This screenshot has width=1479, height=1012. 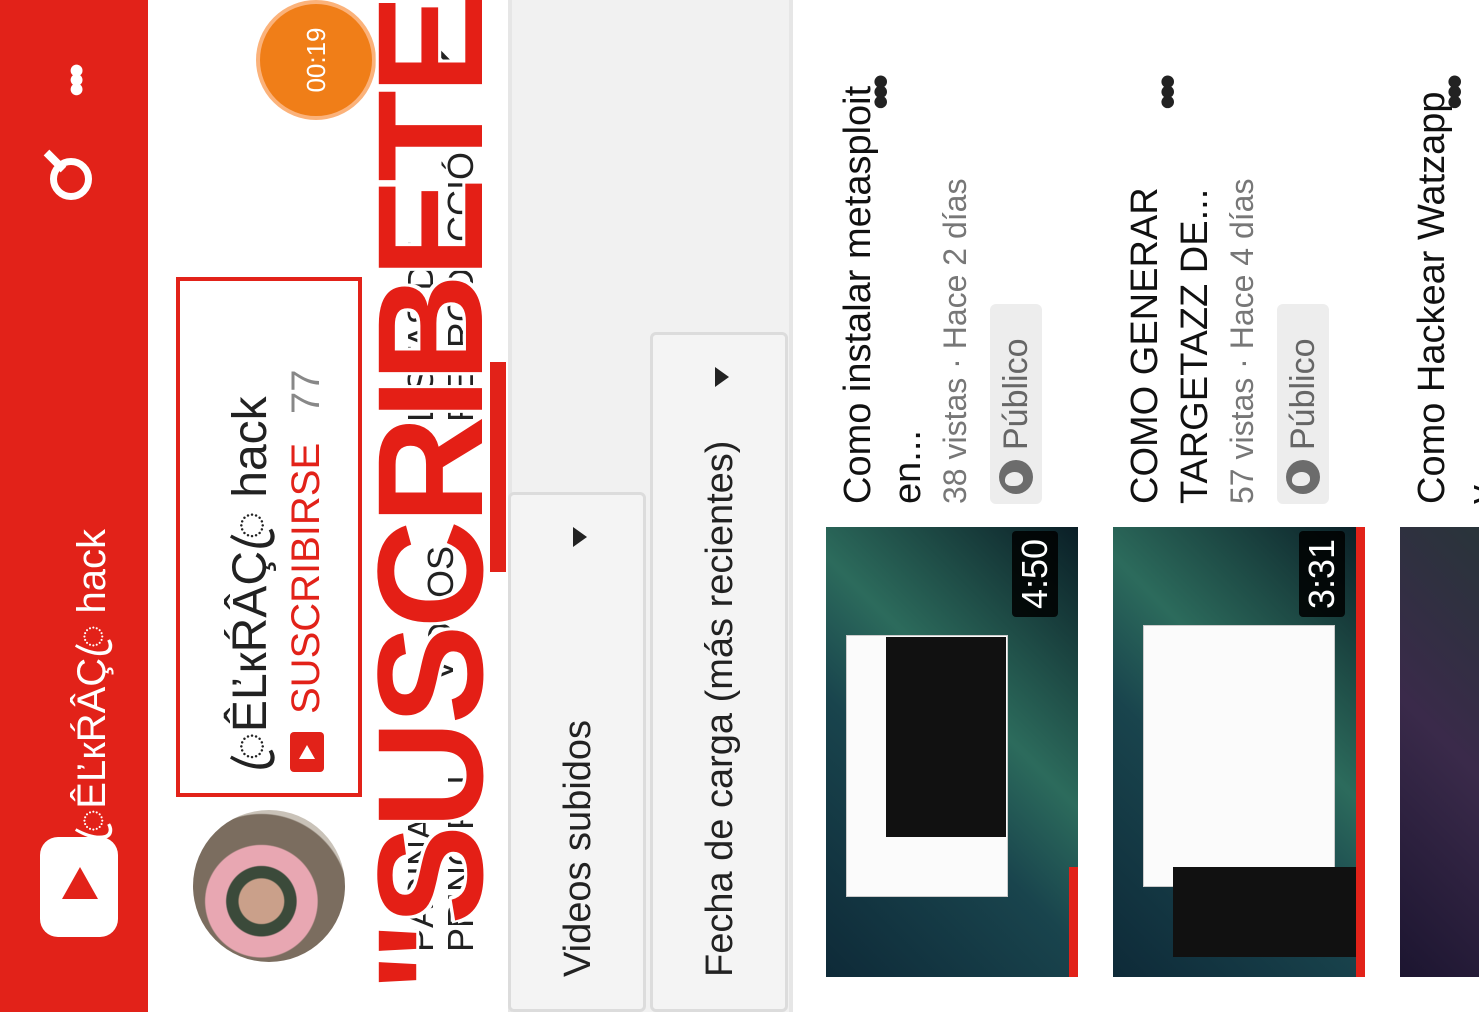 I want to click on video-meta: 57 vistas · Hace 4 días, so click(x=1242, y=341).